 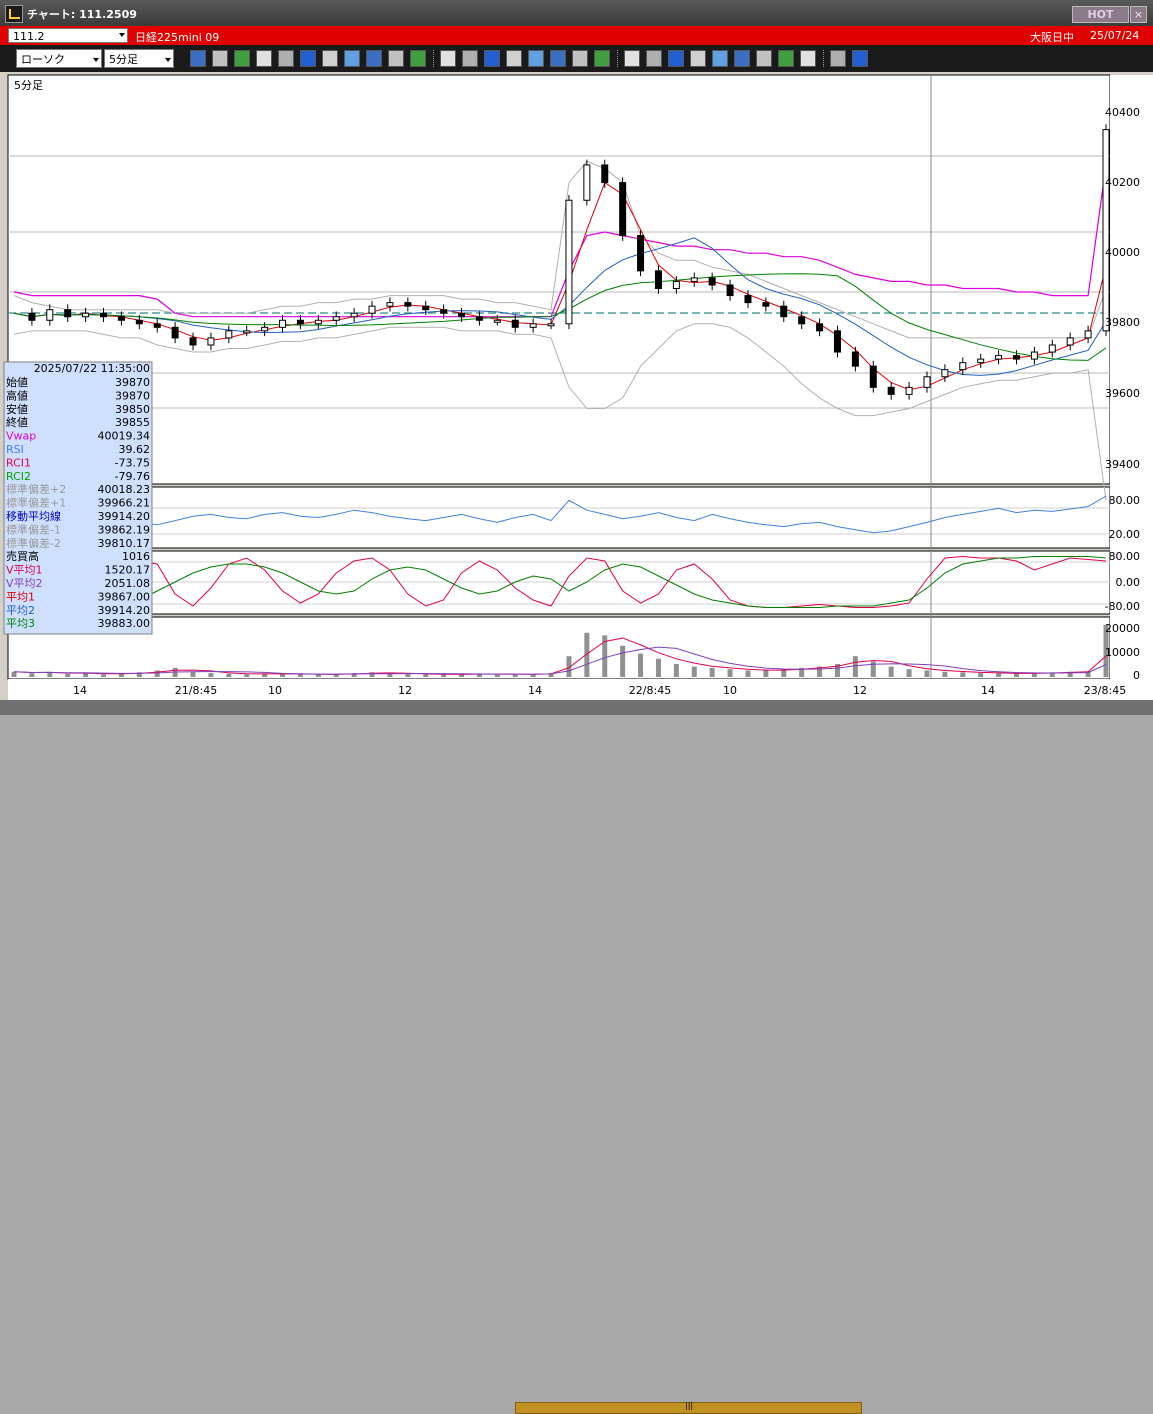 I want to click on window-icon, so click(x=220, y=58).